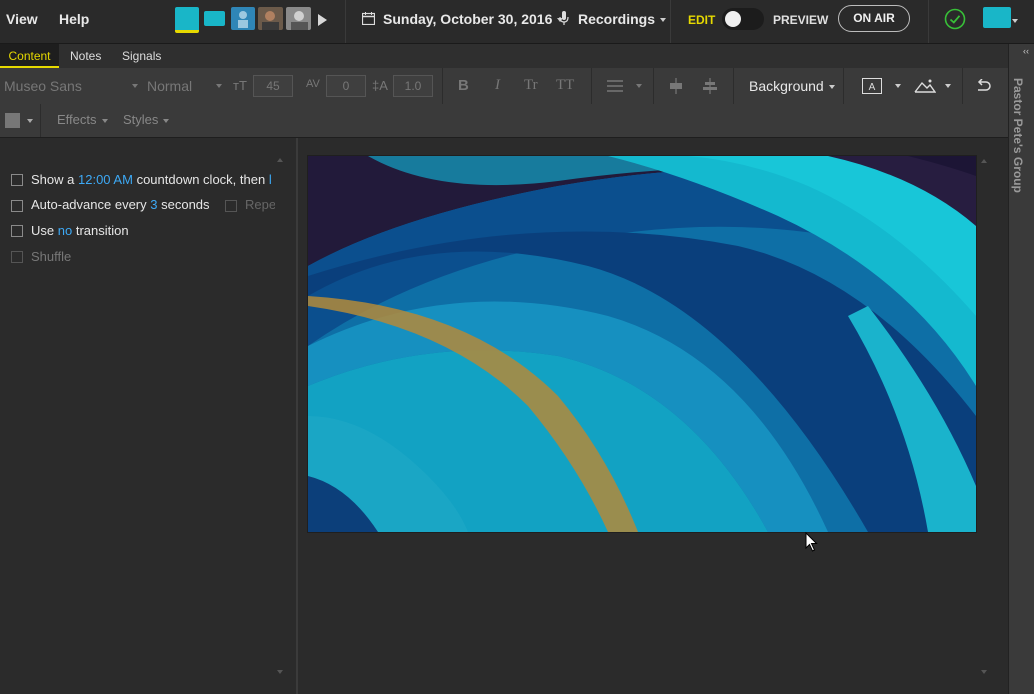 The width and height of the screenshot is (1034, 694). What do you see at coordinates (260, 204) in the screenshot?
I see `repeat-label: Repe` at bounding box center [260, 204].